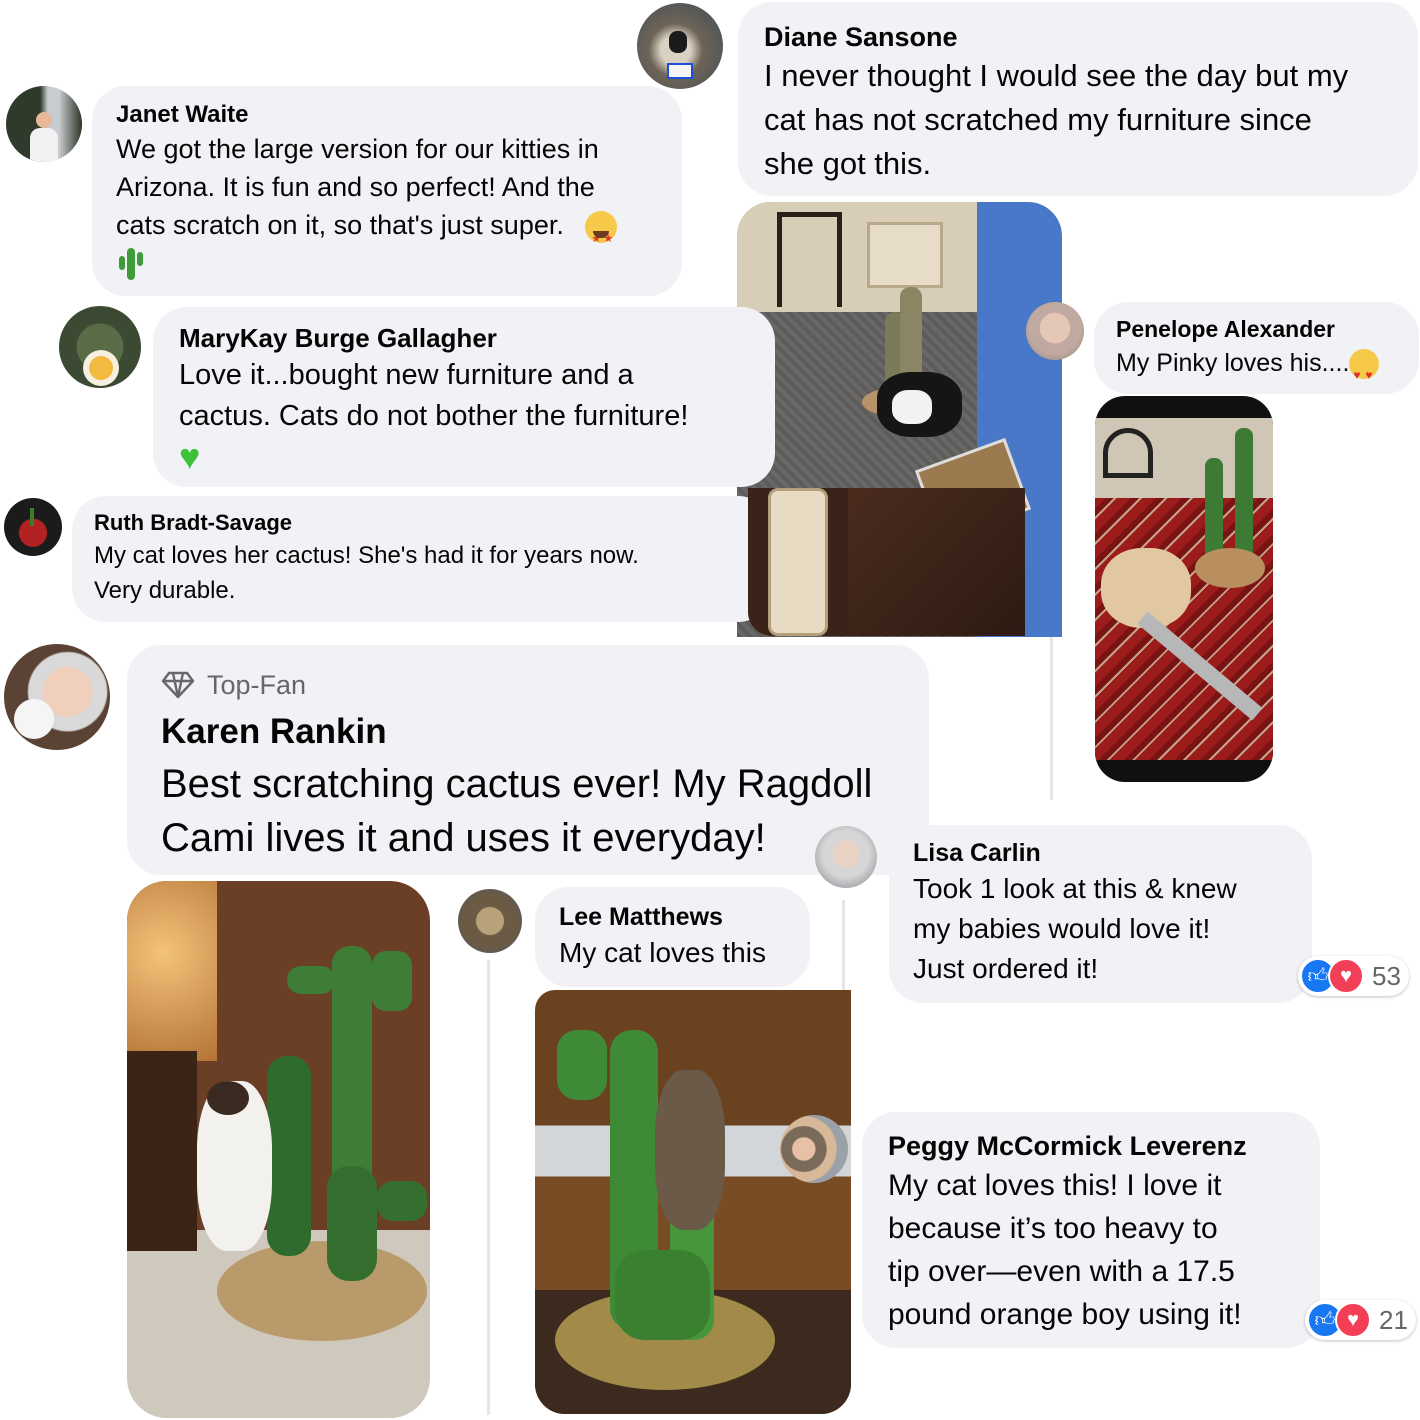 The height and width of the screenshot is (1420, 1420). Describe the element at coordinates (672, 917) in the screenshot. I see `commenter-name: Lee Matthews` at that location.